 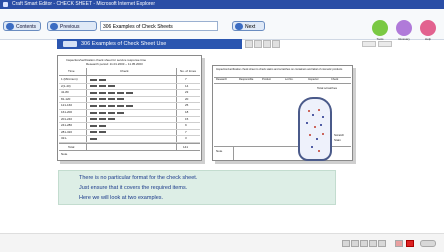 I want to click on browser-icon, so click(x=5, y=4).